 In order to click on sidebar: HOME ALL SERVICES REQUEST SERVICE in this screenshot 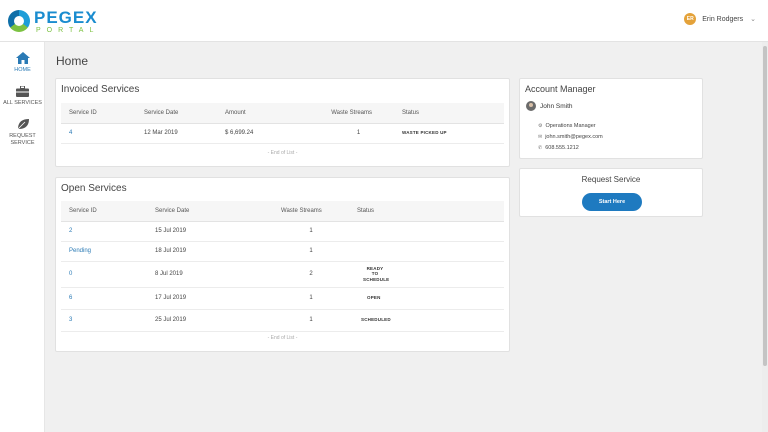, I will do `click(22, 237)`.